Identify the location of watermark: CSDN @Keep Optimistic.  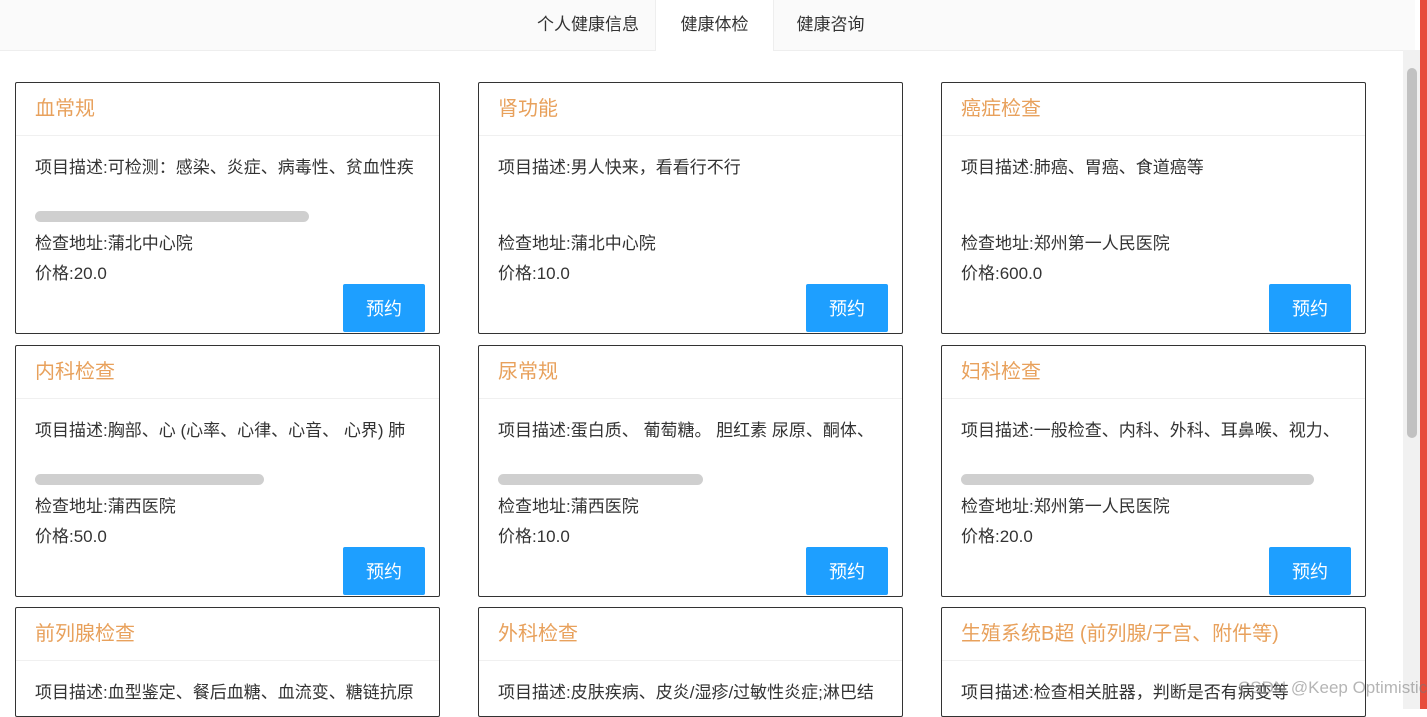
(1332, 687).